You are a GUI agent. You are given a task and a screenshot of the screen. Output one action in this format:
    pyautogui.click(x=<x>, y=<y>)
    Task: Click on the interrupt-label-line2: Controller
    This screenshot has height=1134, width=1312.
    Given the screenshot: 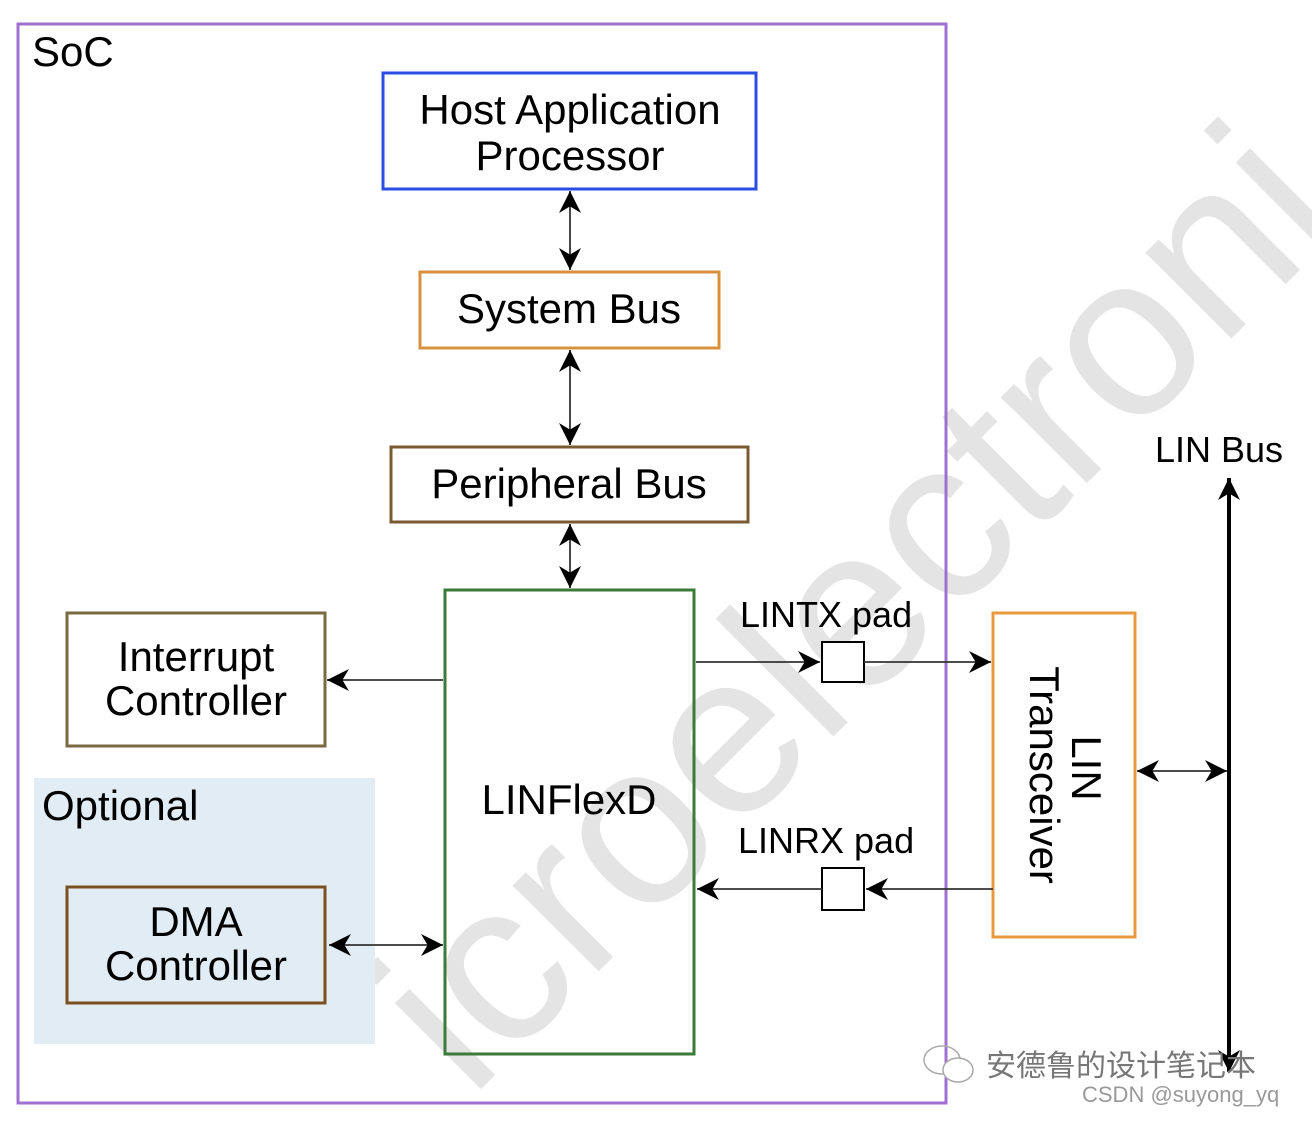 What is the action you would take?
    pyautogui.click(x=196, y=700)
    